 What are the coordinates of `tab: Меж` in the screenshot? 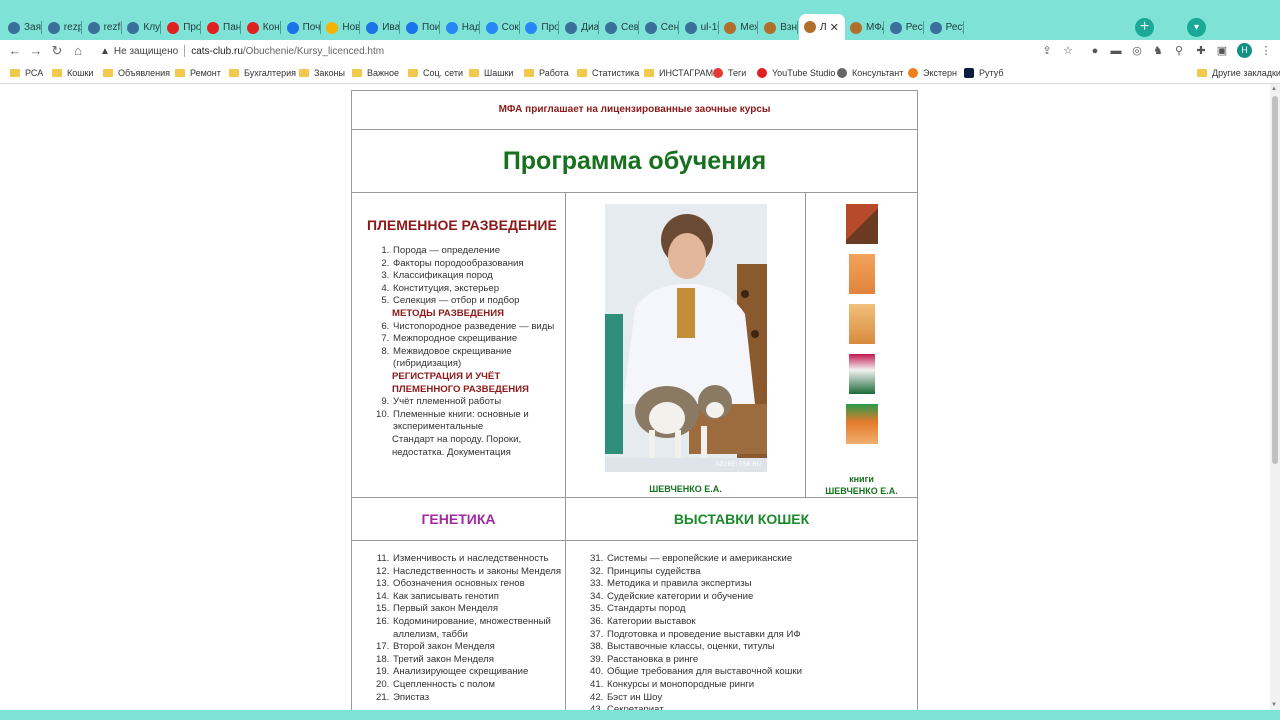 It's located at (739, 27).